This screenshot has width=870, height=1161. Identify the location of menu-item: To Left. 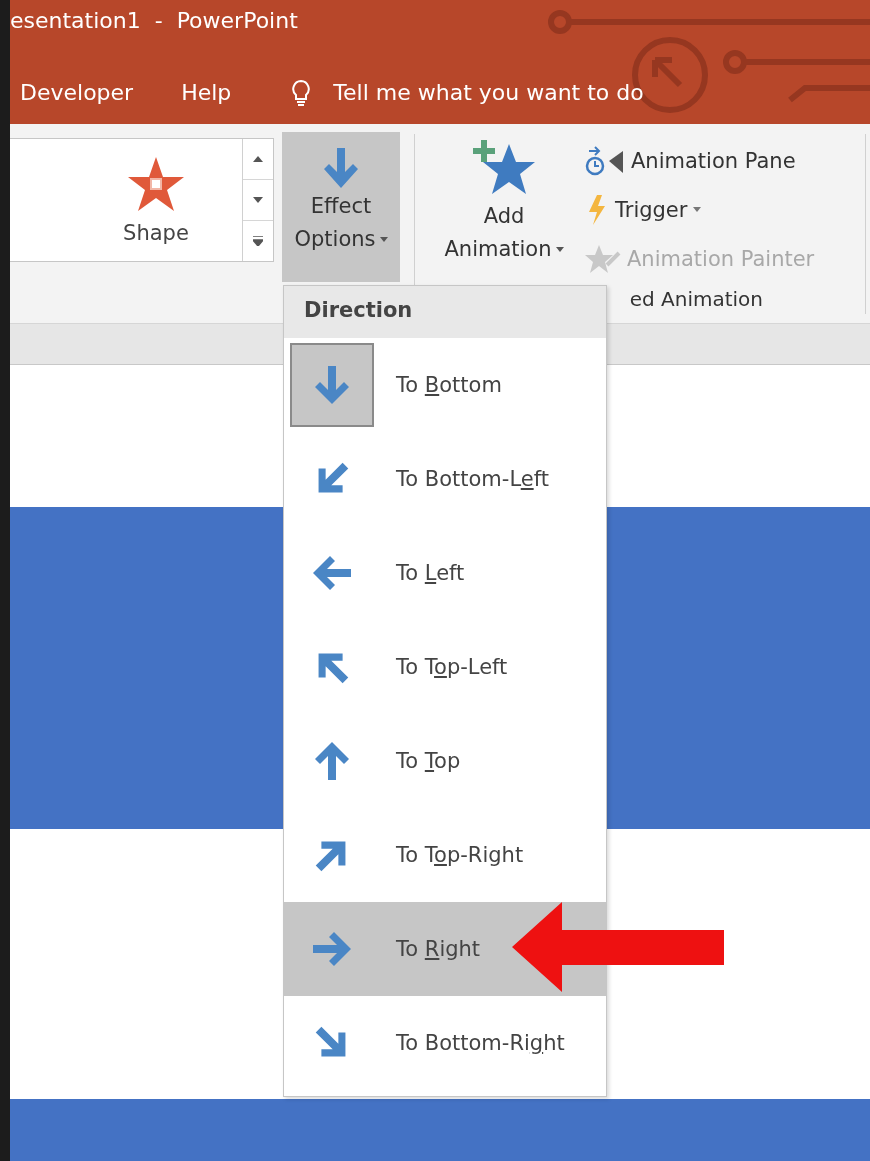
(445, 573).